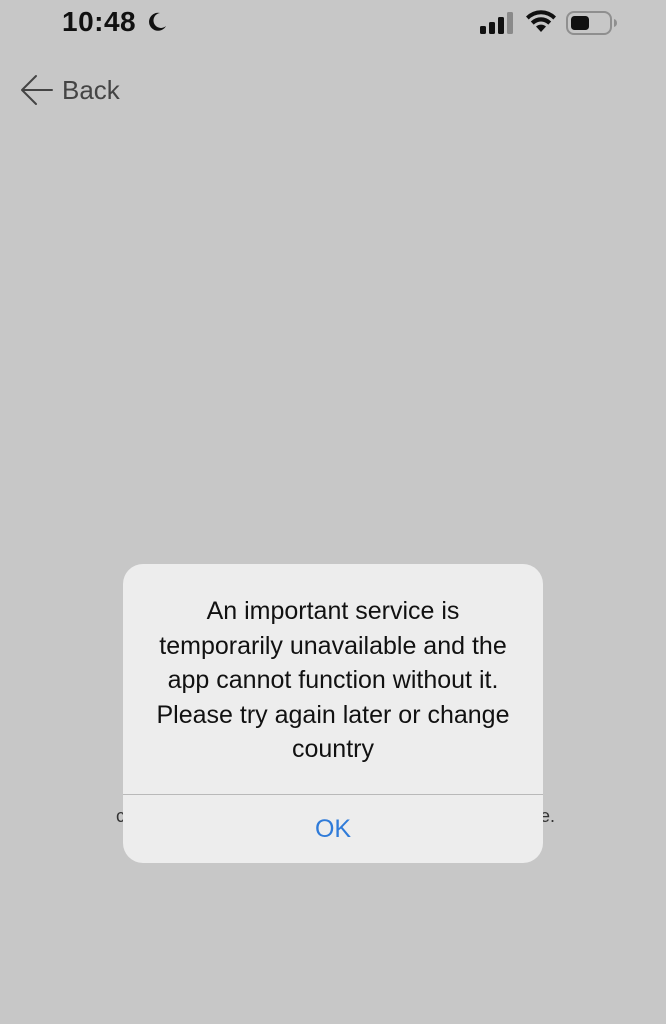 The width and height of the screenshot is (666, 1024). Describe the element at coordinates (541, 21) in the screenshot. I see `wifi-icon` at that location.